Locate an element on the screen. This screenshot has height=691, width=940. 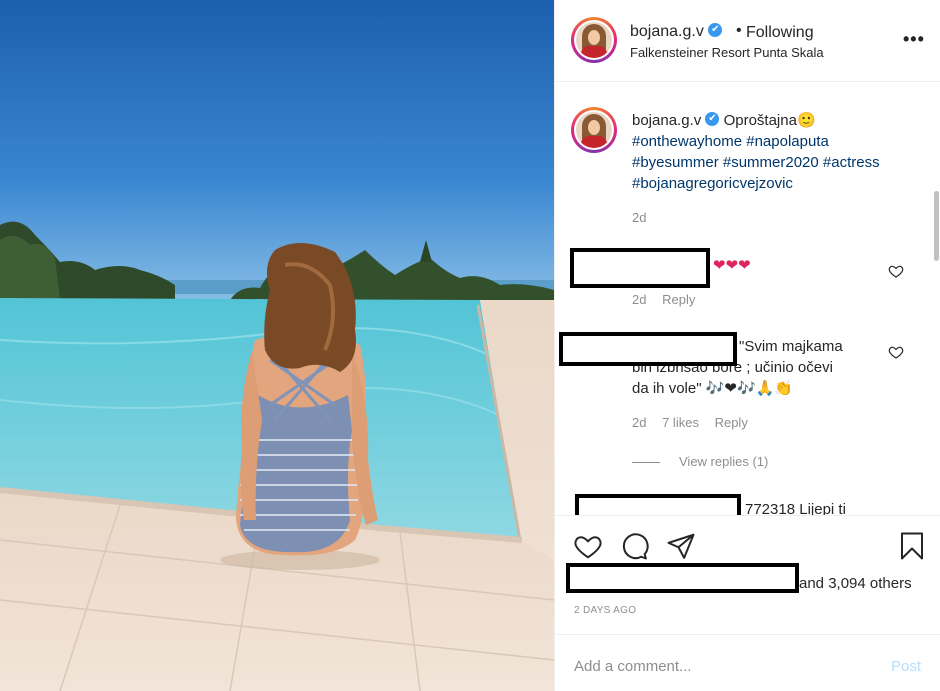
comment-meta: 2d 7 likes Reply is located at coordinates (696, 422).